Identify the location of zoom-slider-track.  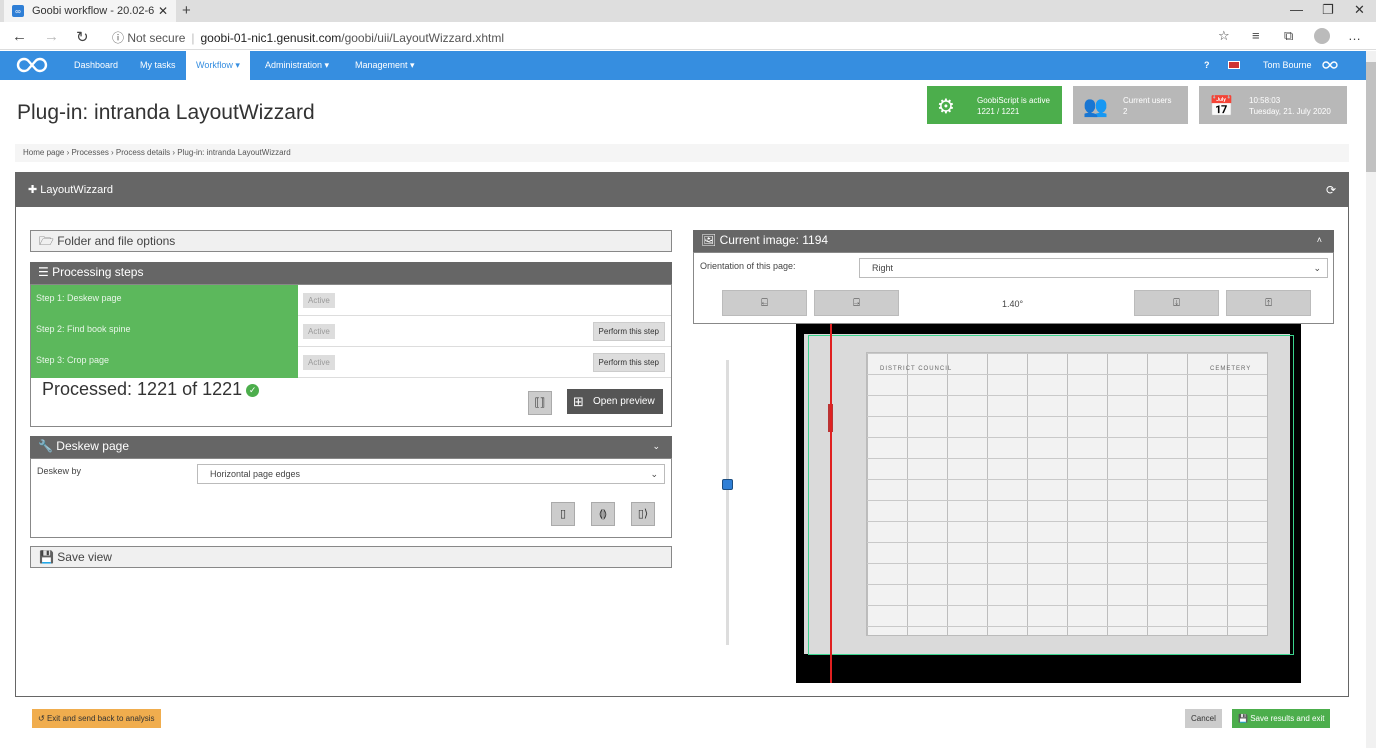
(727, 502).